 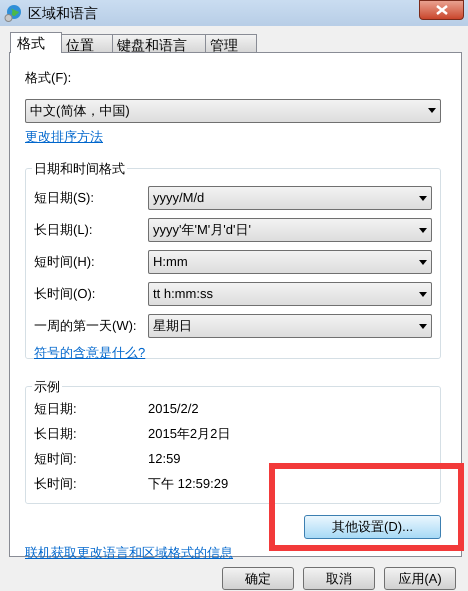 I want to click on globe-icon, so click(x=13, y=13).